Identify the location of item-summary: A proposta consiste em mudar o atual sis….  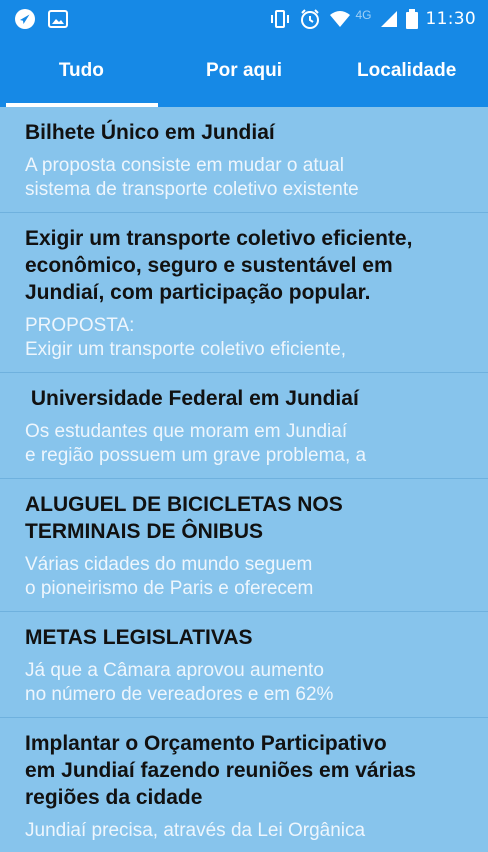
(192, 177).